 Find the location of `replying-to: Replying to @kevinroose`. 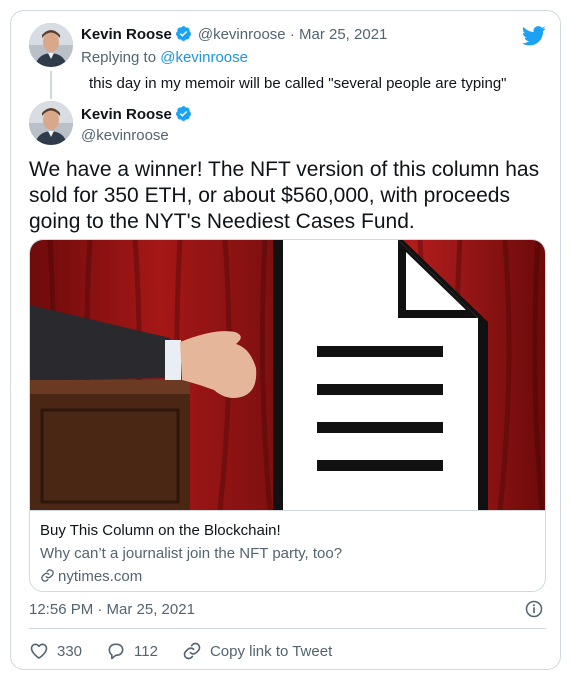

replying-to: Replying to @kevinroose is located at coordinates (164, 57).